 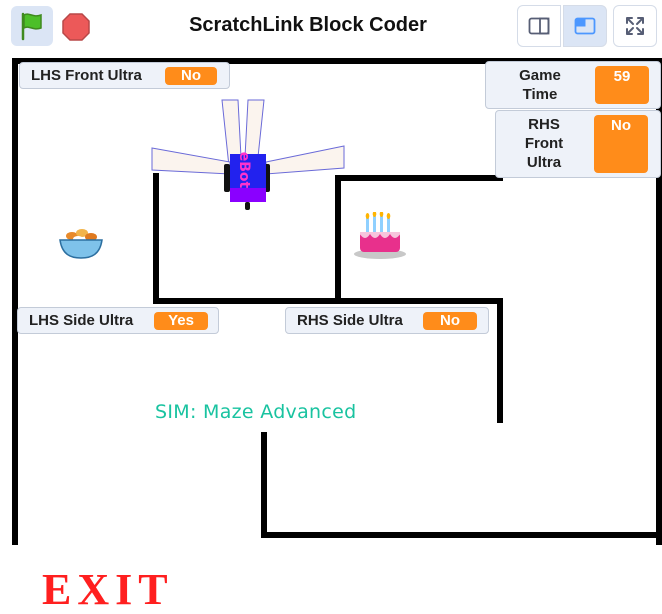 I want to click on green-flag-button, so click(x=32, y=26).